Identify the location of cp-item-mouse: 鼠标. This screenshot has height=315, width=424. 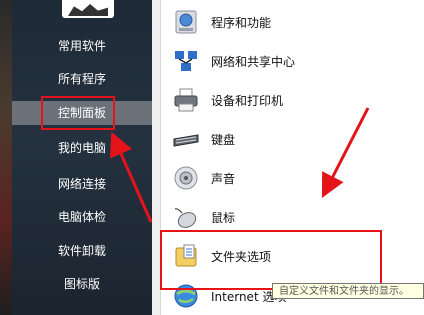
(286, 217).